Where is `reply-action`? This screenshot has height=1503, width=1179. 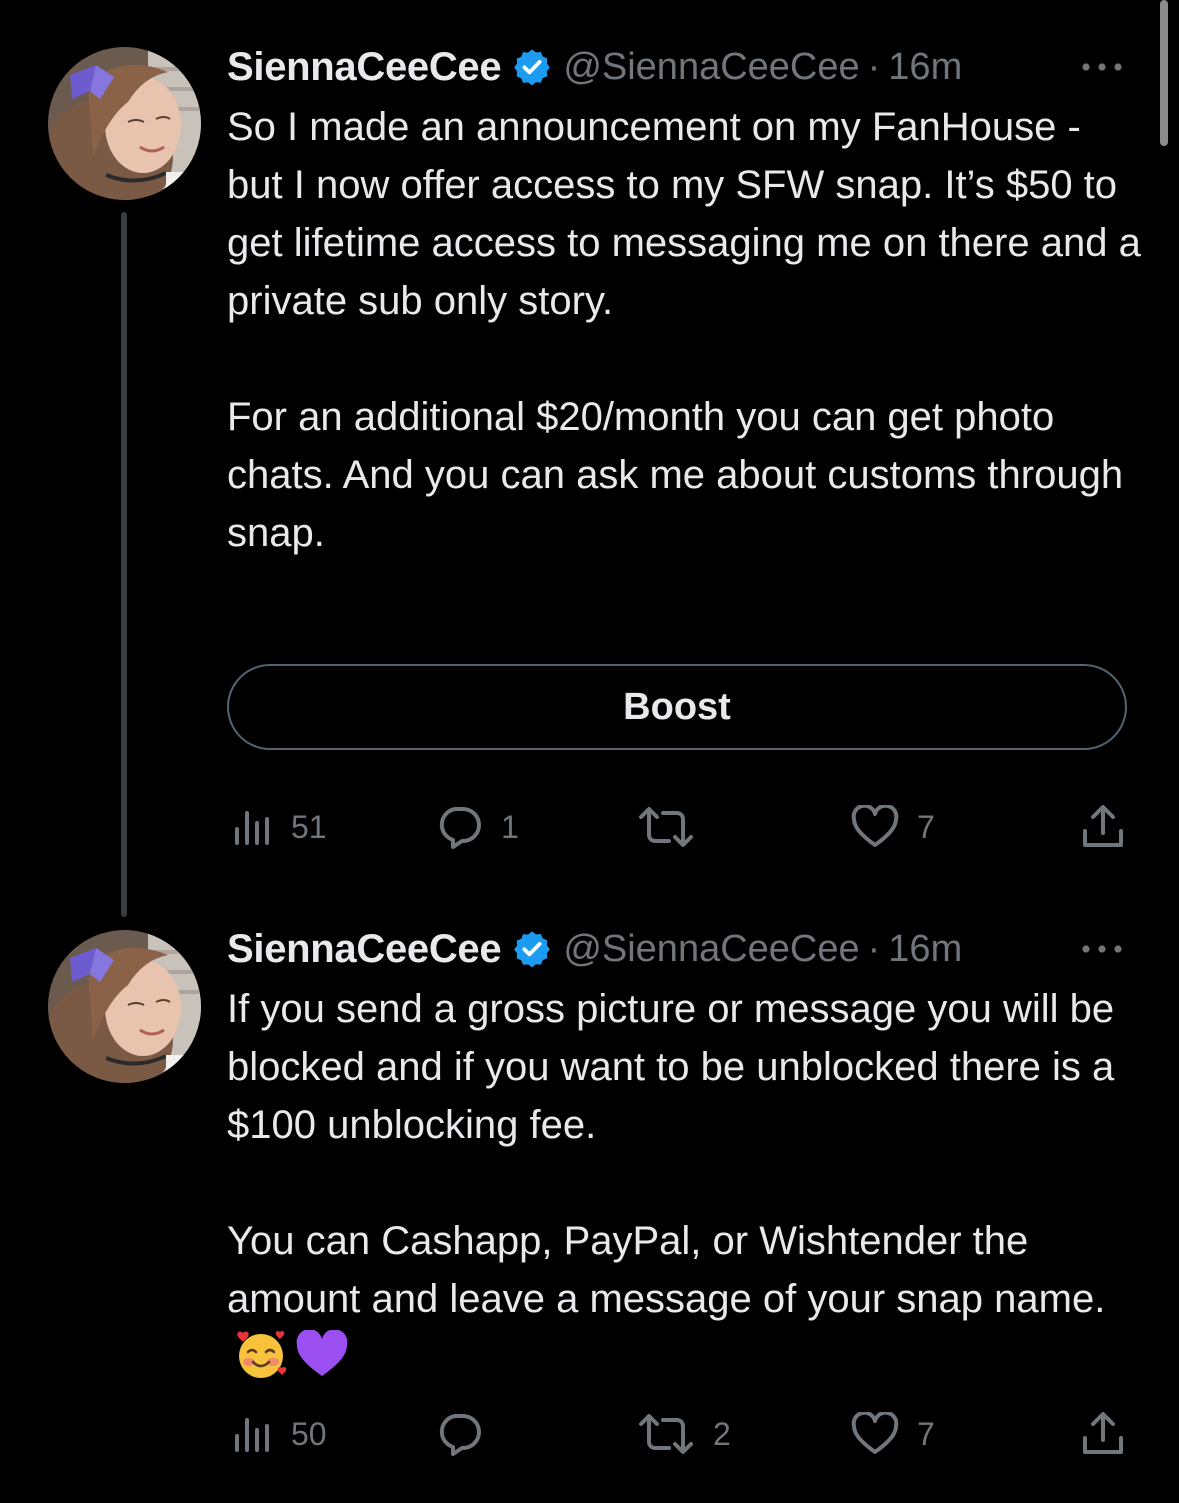 reply-action is located at coordinates (468, 1434).